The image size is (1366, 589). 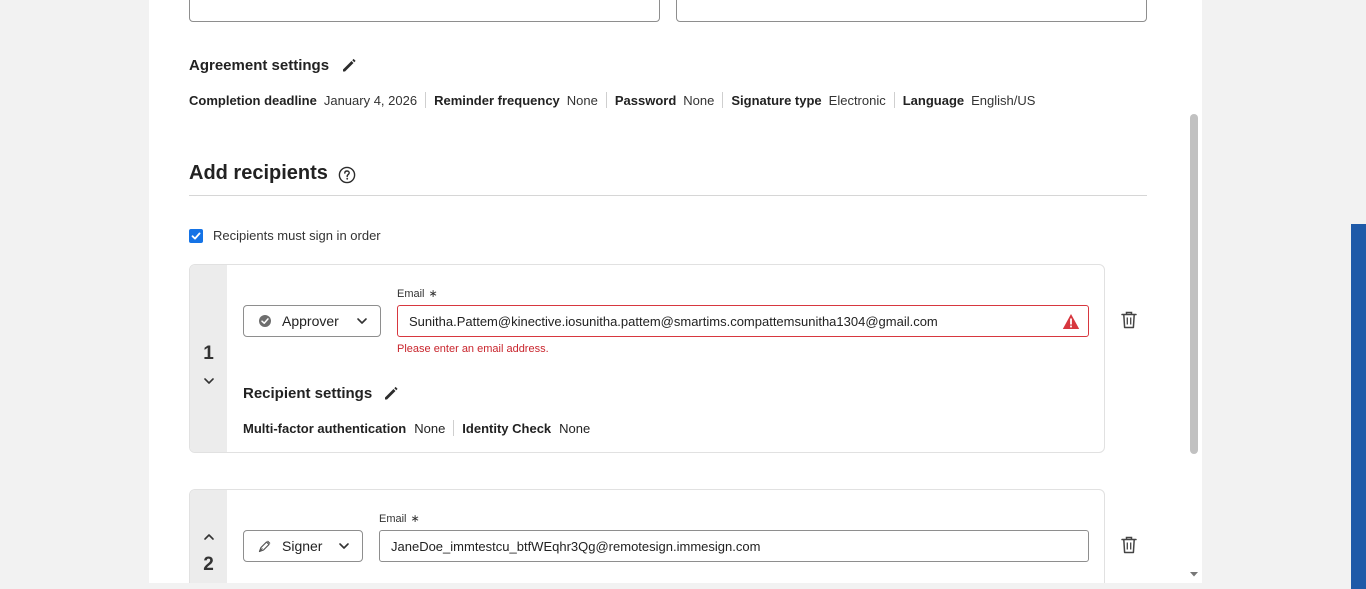 I want to click on edit-recipient-settings-pencil-icon, so click(x=391, y=393).